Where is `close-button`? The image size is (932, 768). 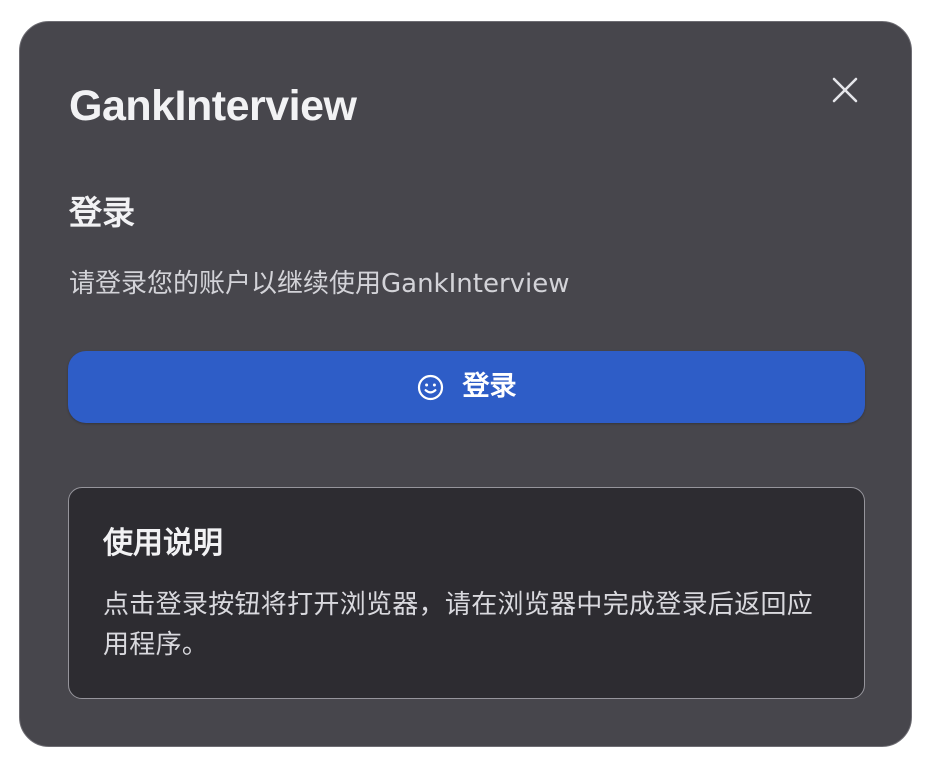
close-button is located at coordinates (845, 92).